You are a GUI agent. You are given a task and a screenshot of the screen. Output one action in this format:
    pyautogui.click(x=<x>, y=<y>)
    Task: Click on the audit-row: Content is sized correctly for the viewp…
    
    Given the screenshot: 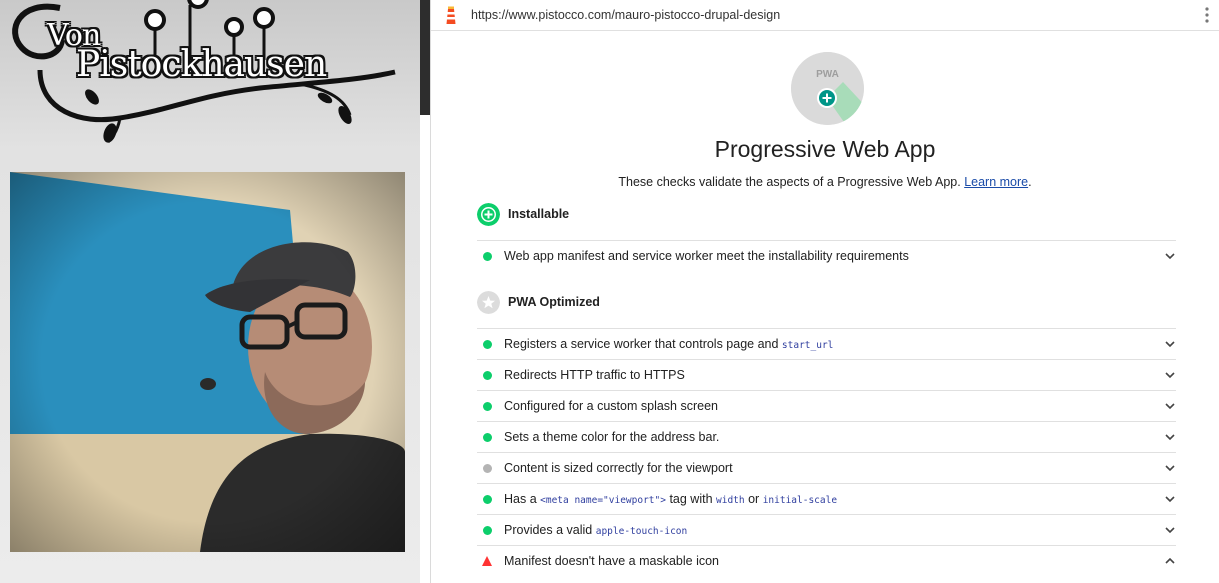 What is the action you would take?
    pyautogui.click(x=826, y=467)
    